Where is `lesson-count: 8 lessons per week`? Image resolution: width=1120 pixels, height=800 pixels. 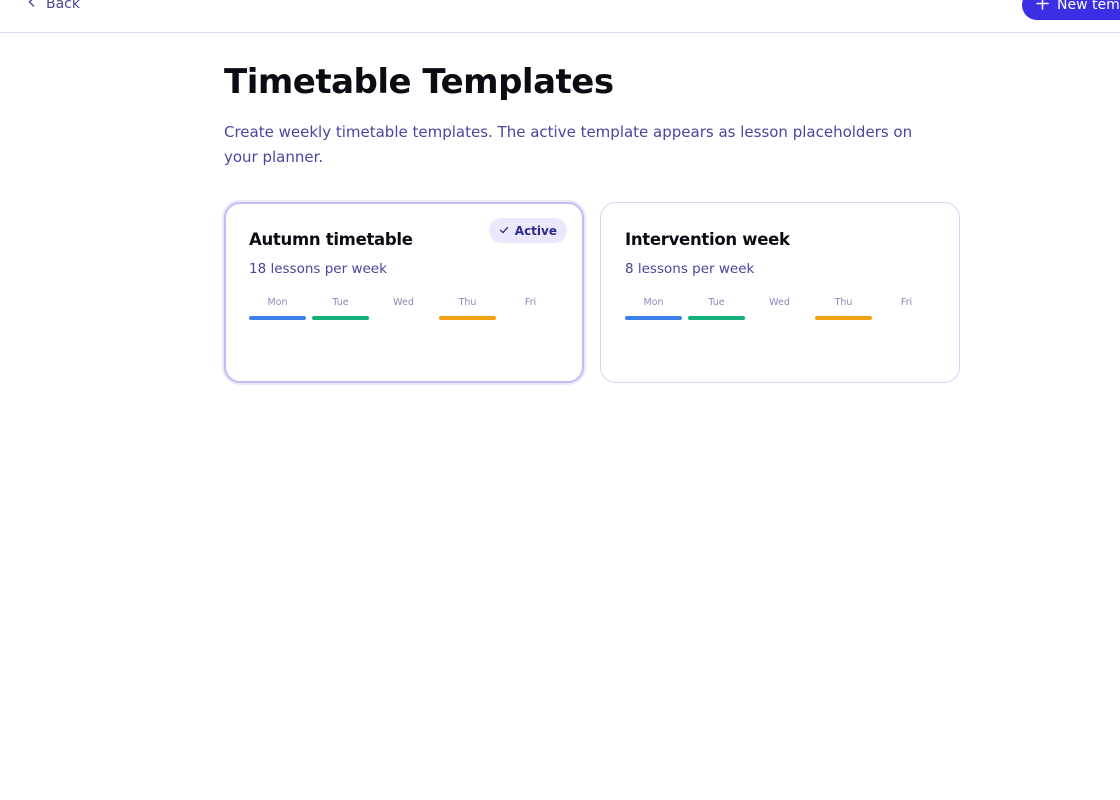
lesson-count: 8 lessons per week is located at coordinates (690, 269).